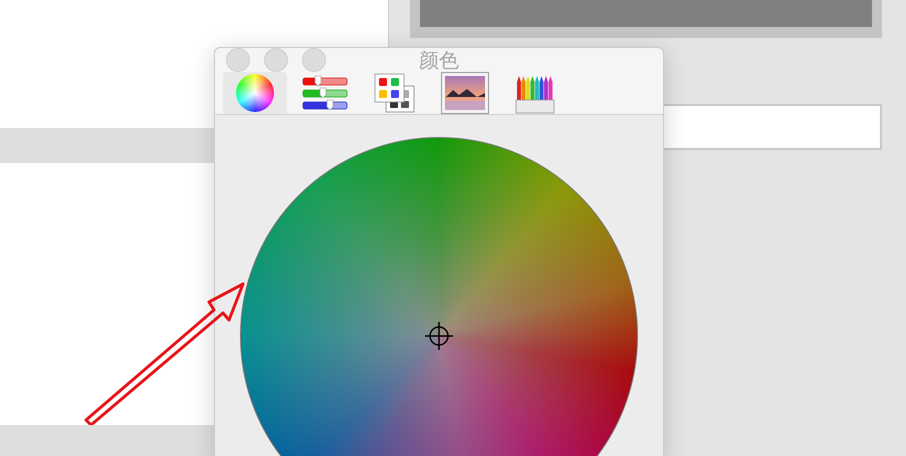  Describe the element at coordinates (439, 60) in the screenshot. I see `window-title: 颜色` at that location.